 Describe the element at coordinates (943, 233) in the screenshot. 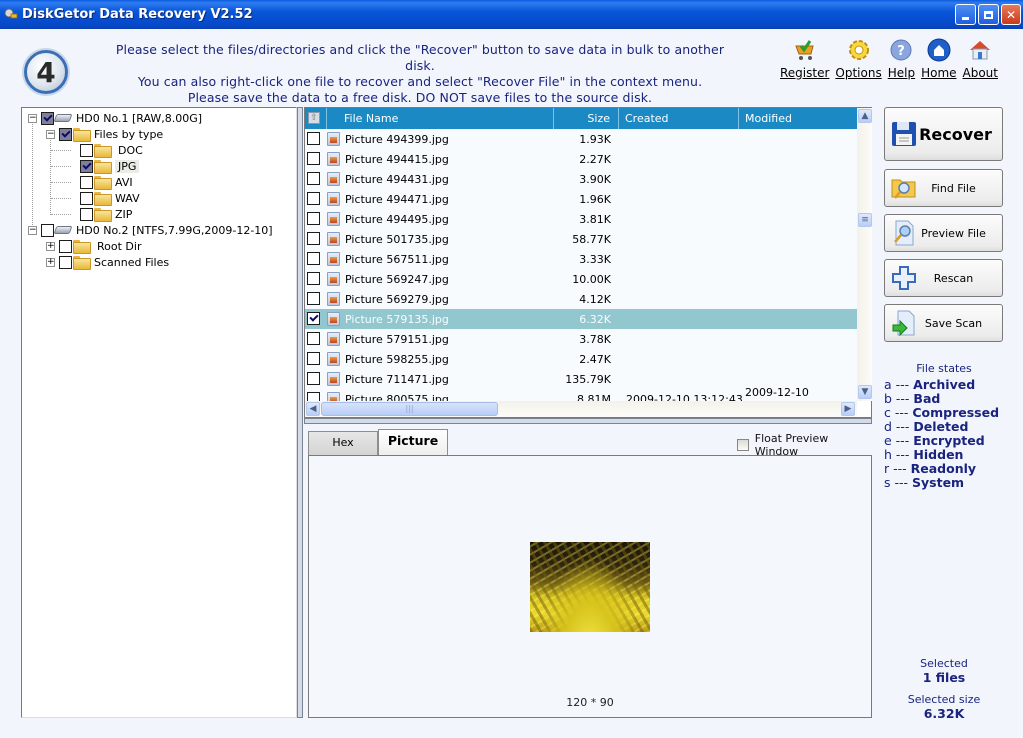

I see `preview-file-button: Preview File` at that location.